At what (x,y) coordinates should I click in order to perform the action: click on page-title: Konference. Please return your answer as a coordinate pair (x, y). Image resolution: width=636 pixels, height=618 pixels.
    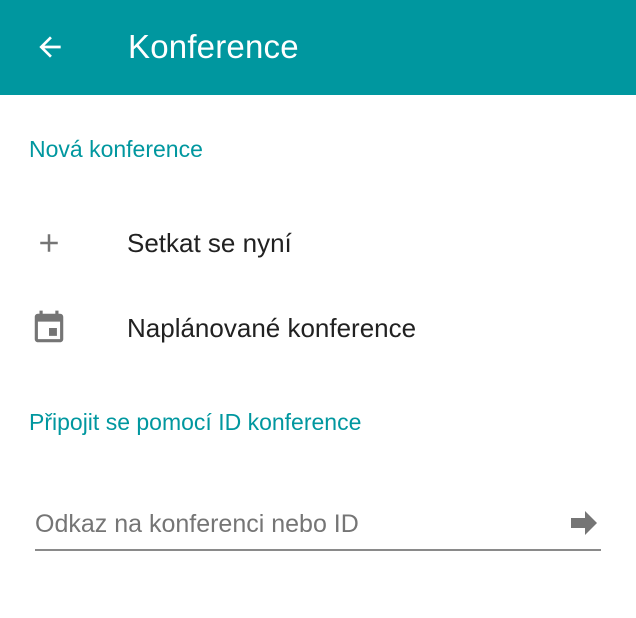
    Looking at the image, I should click on (213, 46).